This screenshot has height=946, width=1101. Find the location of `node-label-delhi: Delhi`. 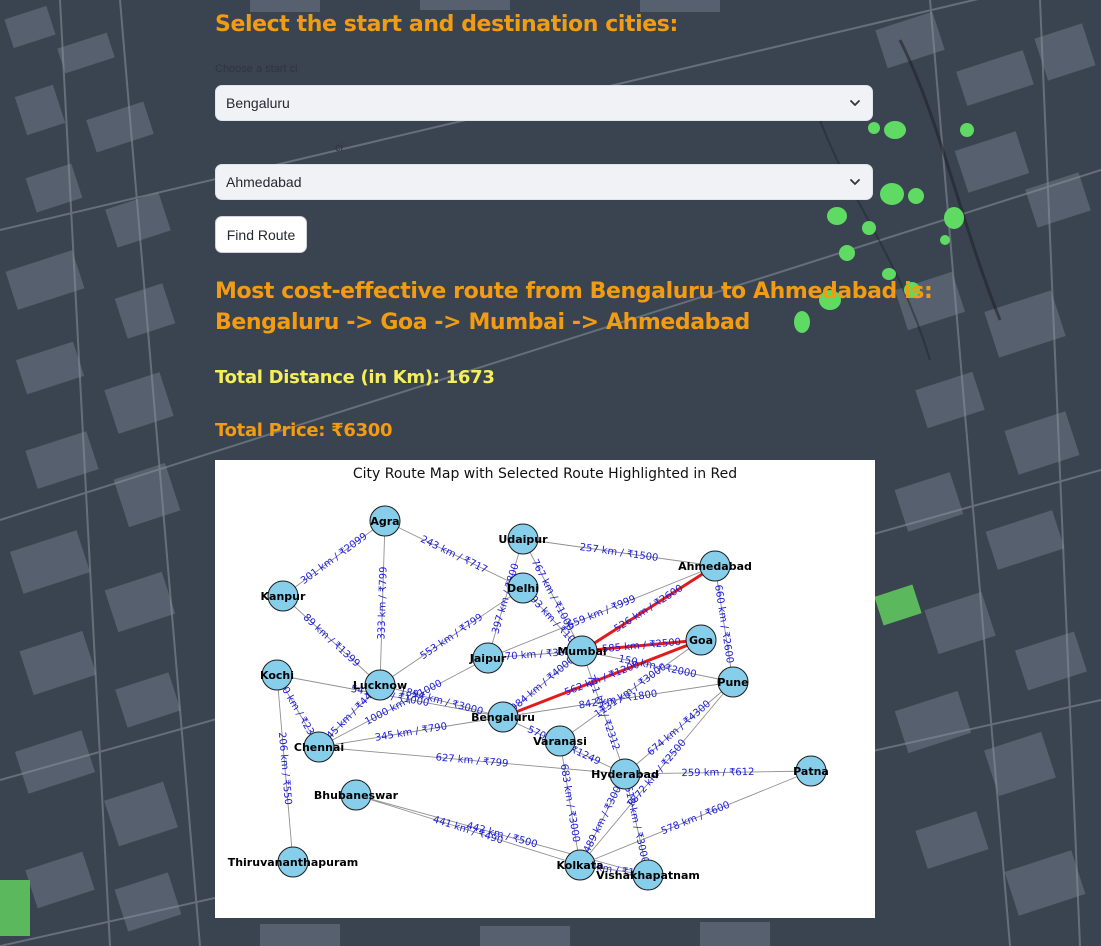

node-label-delhi: Delhi is located at coordinates (523, 588).